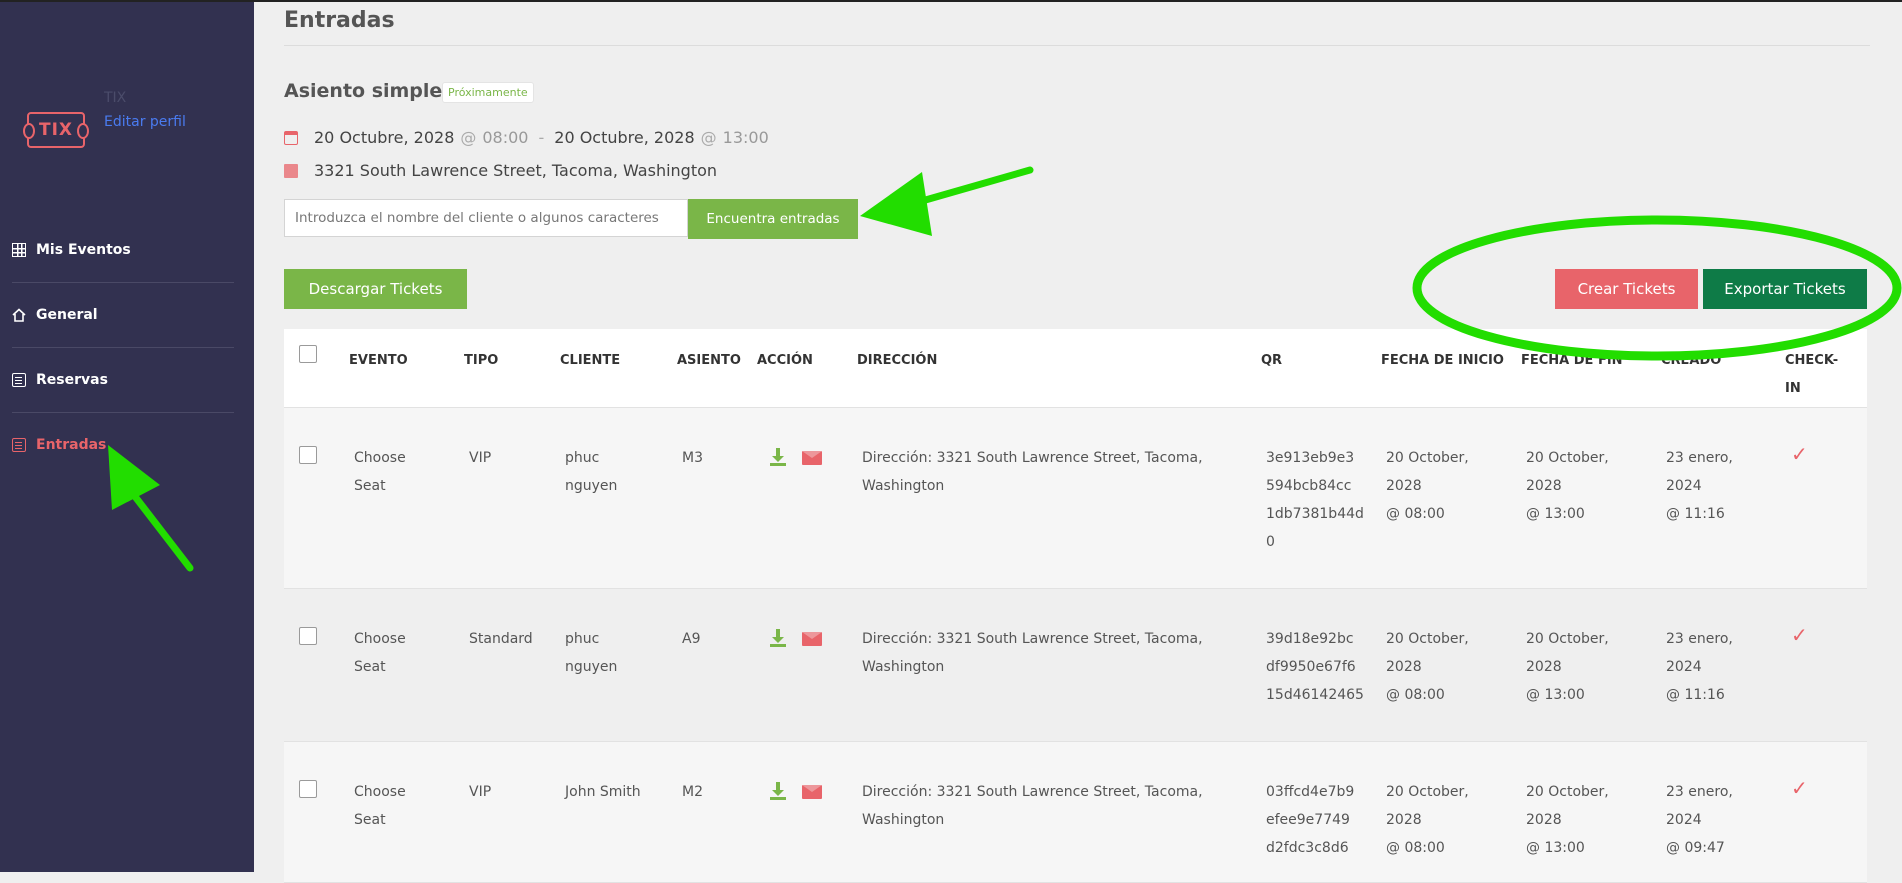 This screenshot has height=883, width=1902. I want to click on select-all-checkbox, so click(308, 354).